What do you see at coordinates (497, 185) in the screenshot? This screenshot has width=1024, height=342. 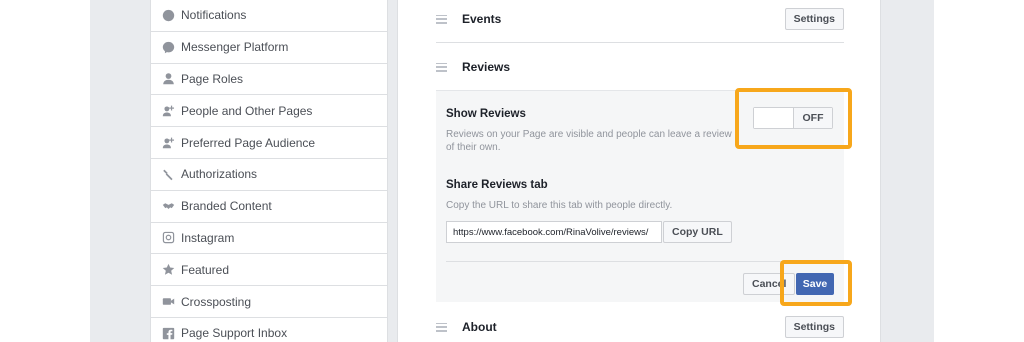 I see `share-reviews-tab-label: Share Reviews tab` at bounding box center [497, 185].